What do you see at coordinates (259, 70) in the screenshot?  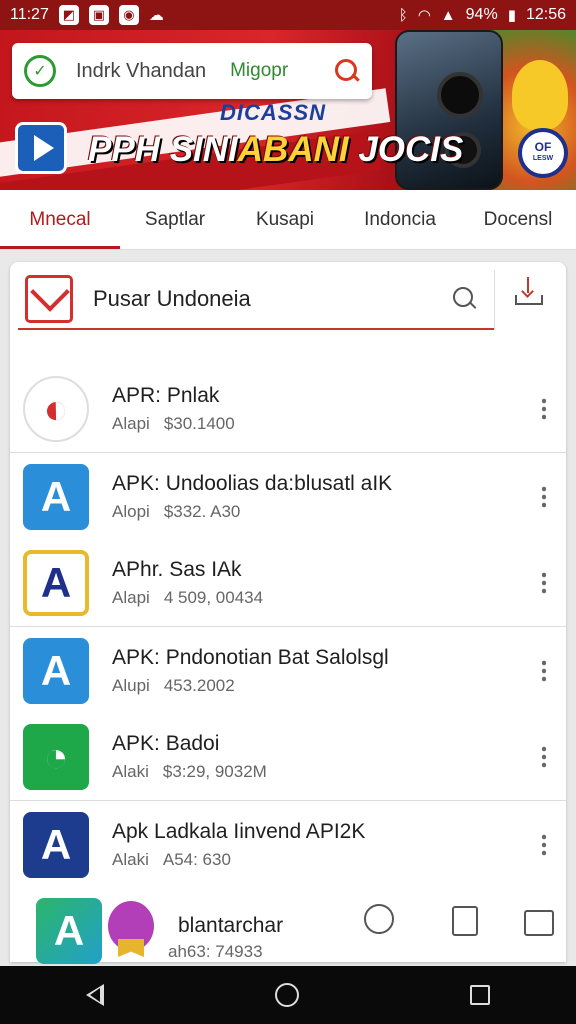 I see `banner-search-secondary: Migopr` at bounding box center [259, 70].